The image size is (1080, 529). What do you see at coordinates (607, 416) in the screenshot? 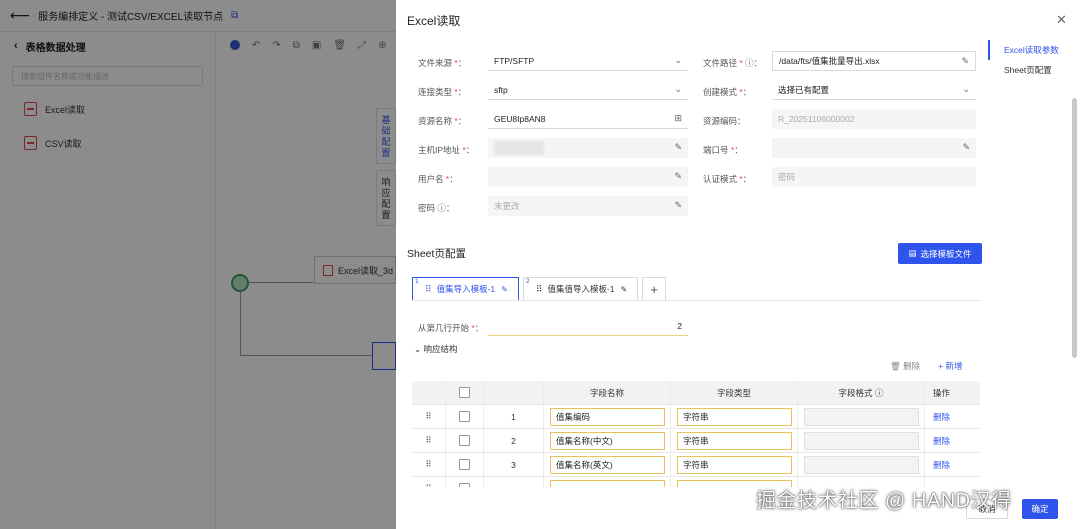
I see `field-name-input: 值集编码` at bounding box center [607, 416].